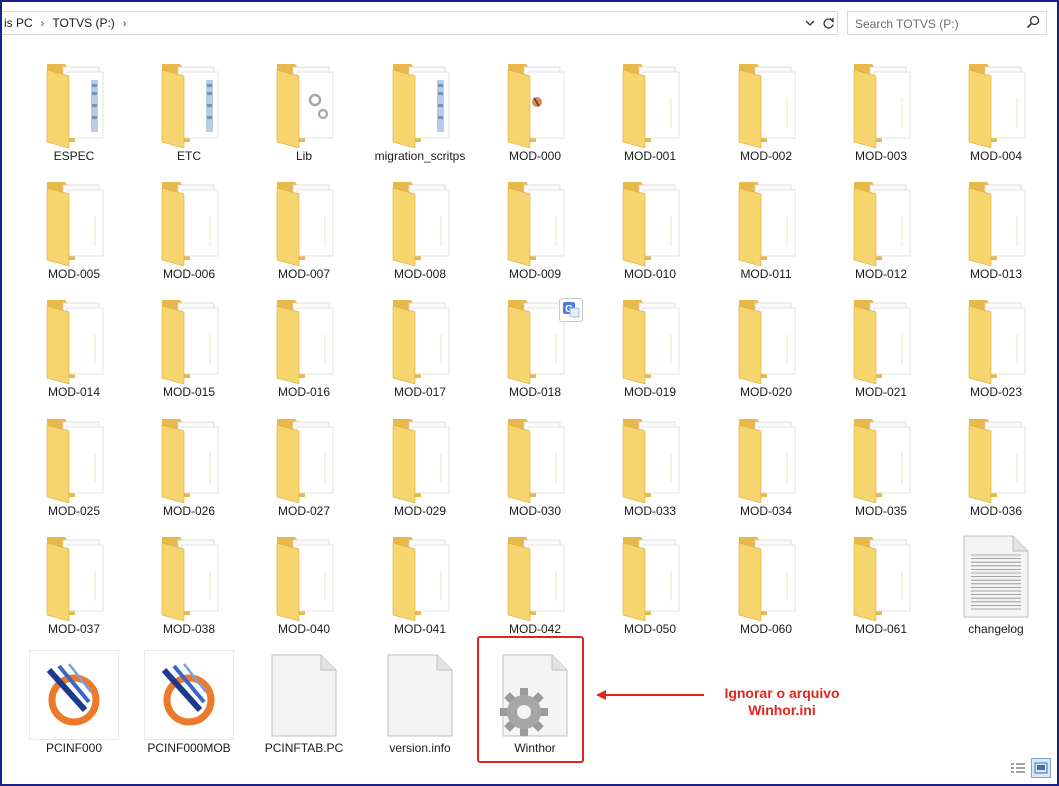 This screenshot has width=1059, height=786. Describe the element at coordinates (303, 392) in the screenshot. I see `item-label: MOD-016` at that location.